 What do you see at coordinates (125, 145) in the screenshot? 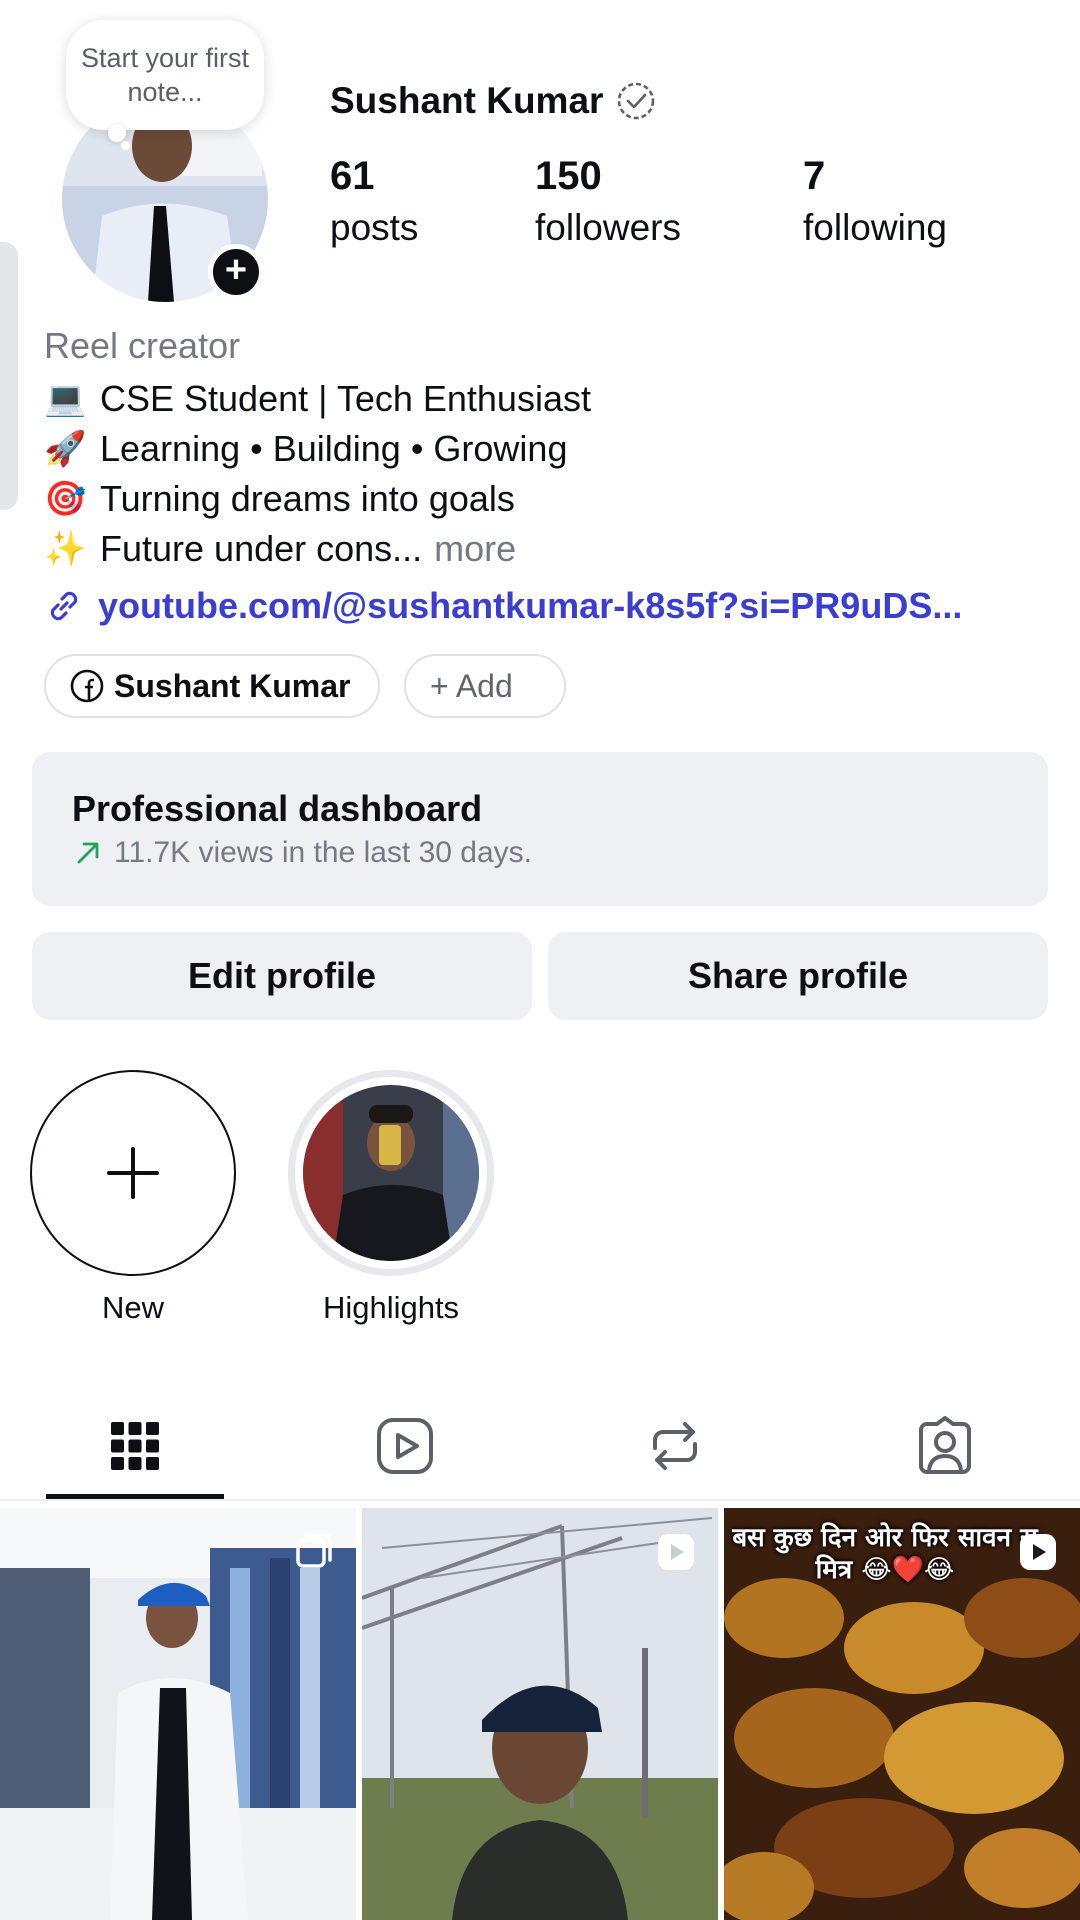
I see `note-tail-dot-small` at bounding box center [125, 145].